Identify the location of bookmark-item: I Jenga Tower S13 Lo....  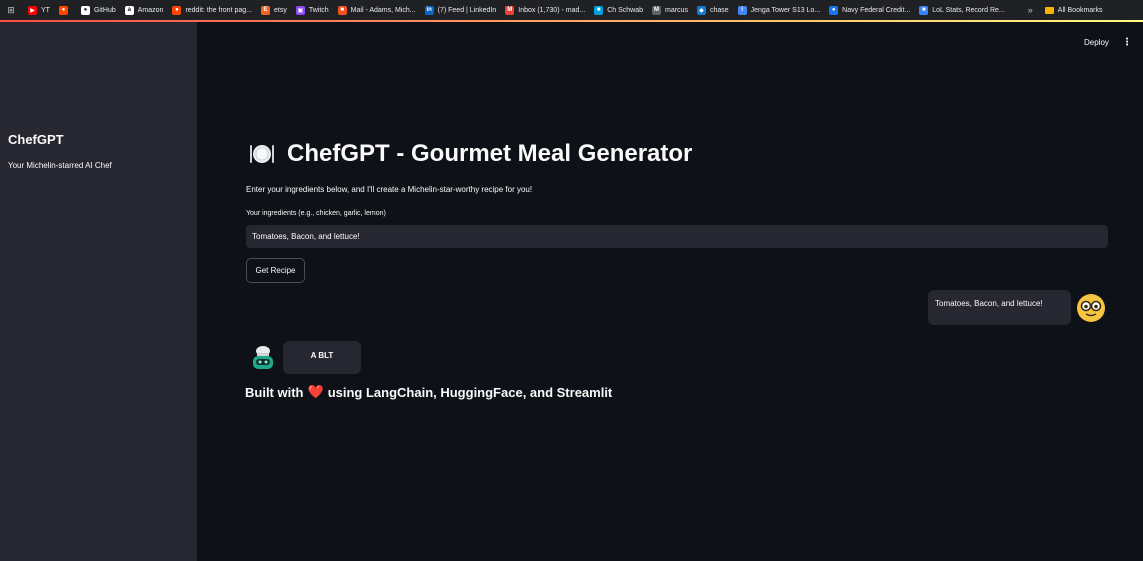
(779, 10).